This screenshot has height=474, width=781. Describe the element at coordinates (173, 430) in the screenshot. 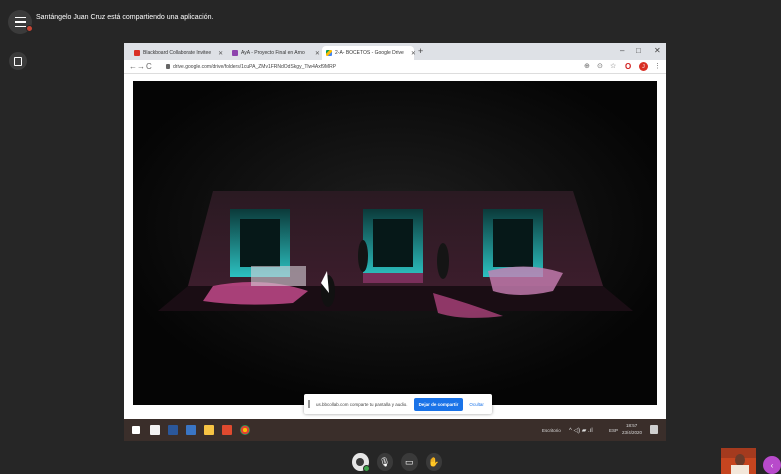

I see `word-icon` at that location.